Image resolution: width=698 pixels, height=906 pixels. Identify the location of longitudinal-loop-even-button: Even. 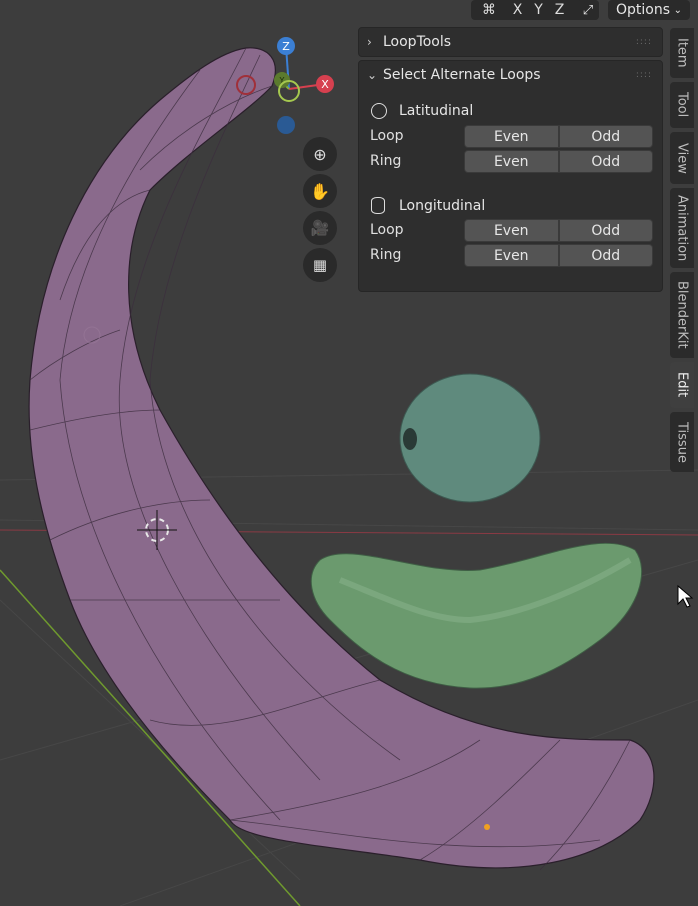
(511, 230).